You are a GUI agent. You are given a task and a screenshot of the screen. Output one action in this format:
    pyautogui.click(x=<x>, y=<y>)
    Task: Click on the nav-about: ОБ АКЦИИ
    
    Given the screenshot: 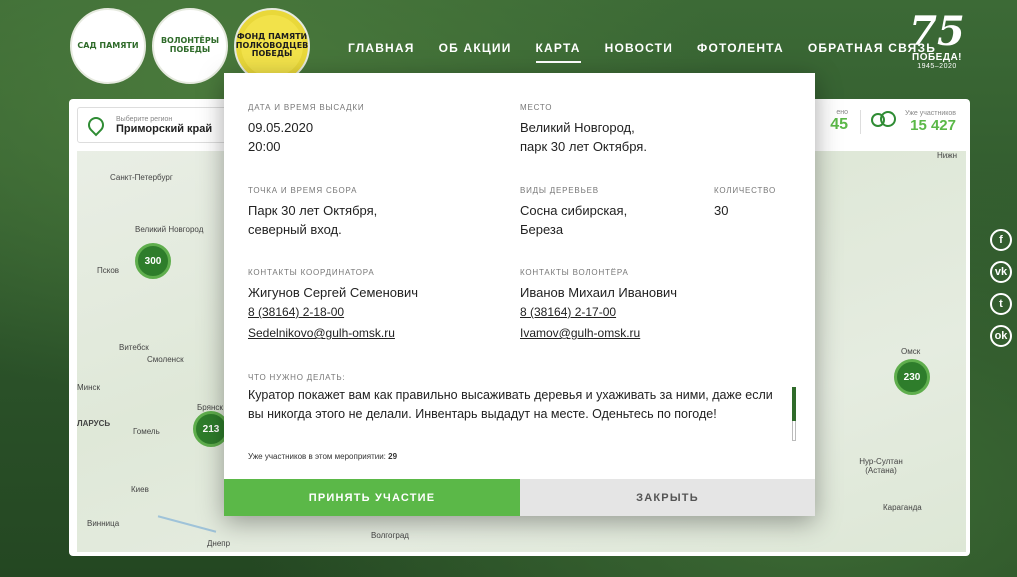 What is the action you would take?
    pyautogui.click(x=475, y=52)
    